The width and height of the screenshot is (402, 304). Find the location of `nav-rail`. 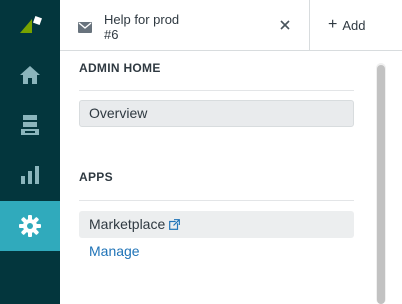

nav-rail is located at coordinates (30, 152).